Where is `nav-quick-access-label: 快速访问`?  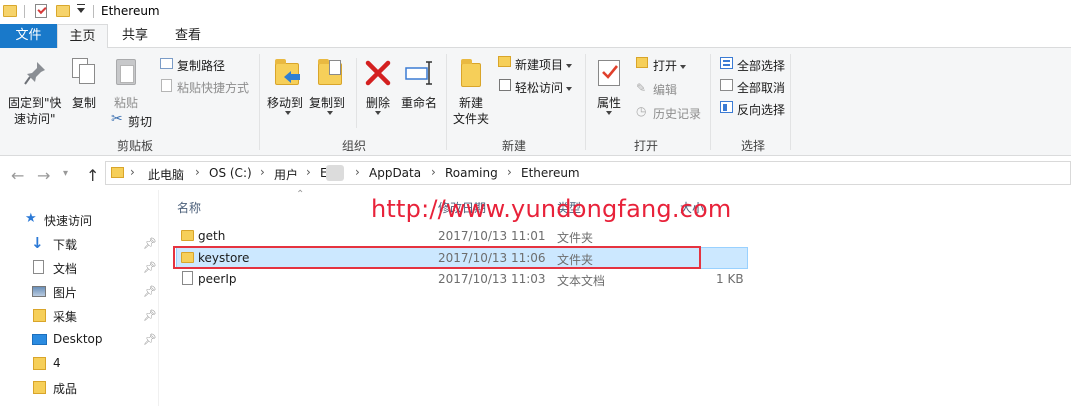
nav-quick-access-label: 快速访问 is located at coordinates (68, 221).